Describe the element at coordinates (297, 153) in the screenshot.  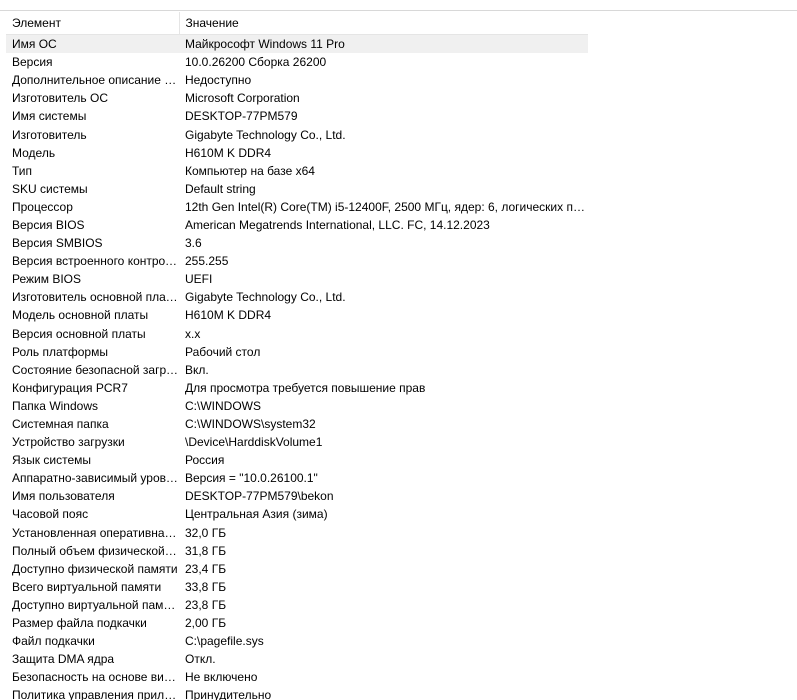
I see `table-row: Модель H610M K DDR4` at that location.